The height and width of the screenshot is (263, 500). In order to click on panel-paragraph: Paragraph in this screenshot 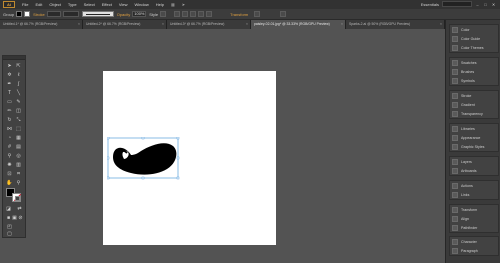, I will do `click(474, 250)`.